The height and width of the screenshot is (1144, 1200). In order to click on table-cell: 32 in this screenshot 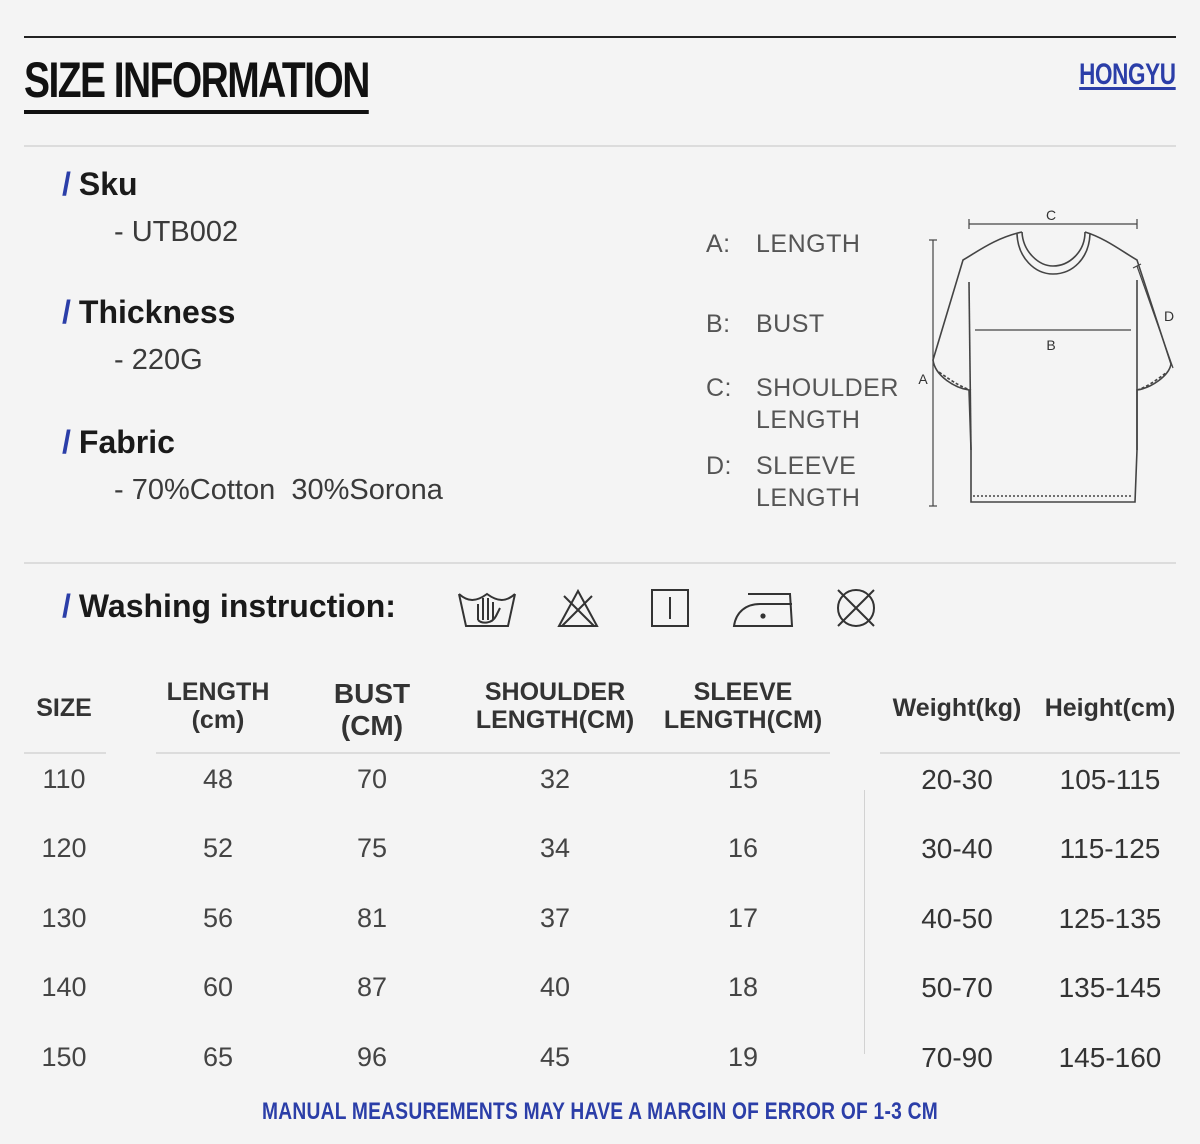, I will do `click(555, 779)`.